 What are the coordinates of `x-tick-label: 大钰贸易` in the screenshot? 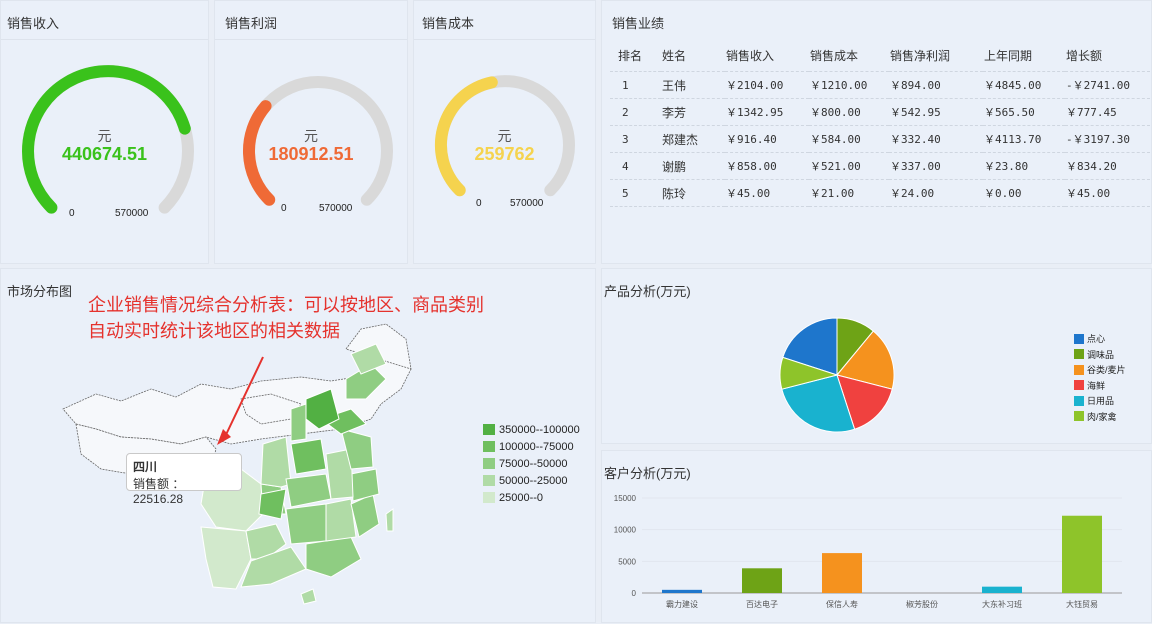 It's located at (1082, 604).